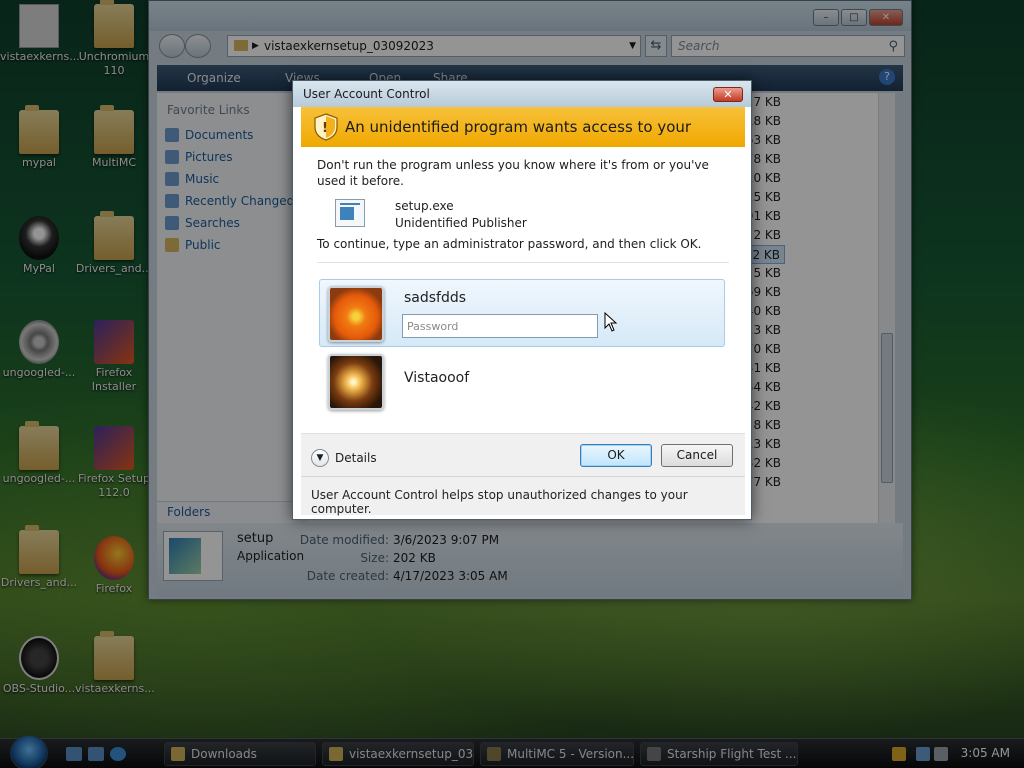  Describe the element at coordinates (522, 381) in the screenshot. I see `user-tile-vistaooof: Vistaooof` at that location.